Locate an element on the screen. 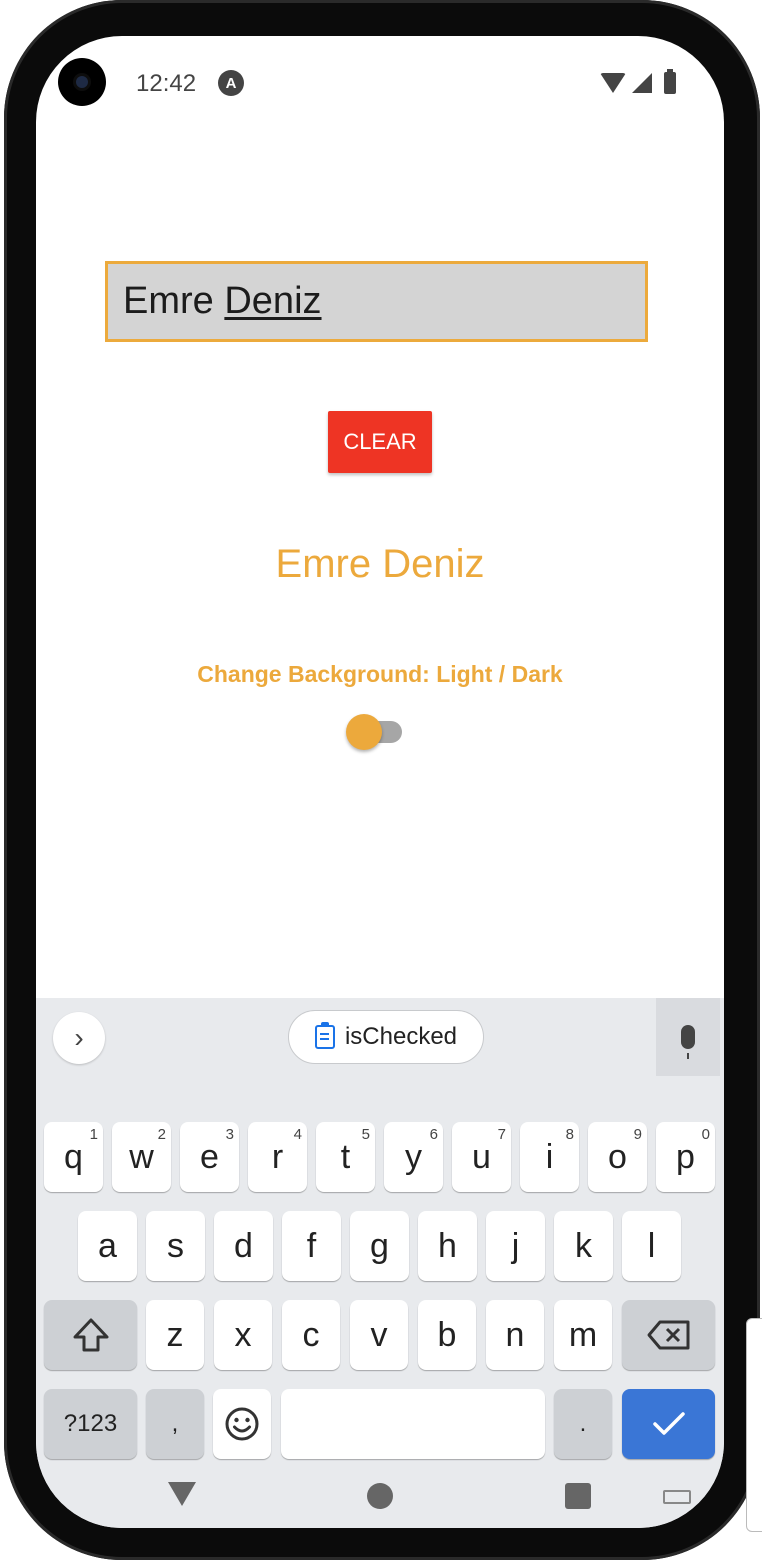 The height and width of the screenshot is (1560, 762). clipboard-suggestion-chip: isChecked is located at coordinates (386, 1037).